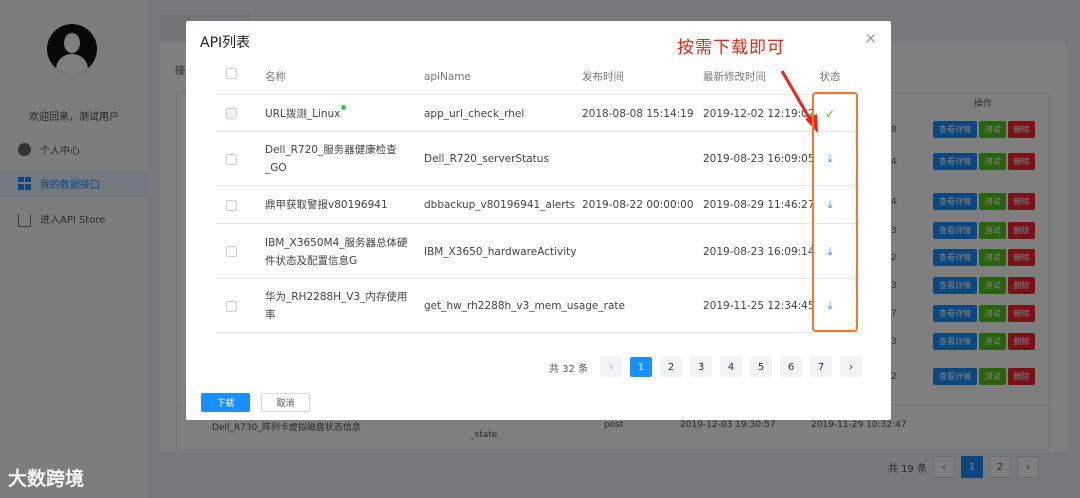  I want to click on modal-pagination: 共 32 条 ‹ 1 2 3 4 5 6 7 ›, so click(706, 367).